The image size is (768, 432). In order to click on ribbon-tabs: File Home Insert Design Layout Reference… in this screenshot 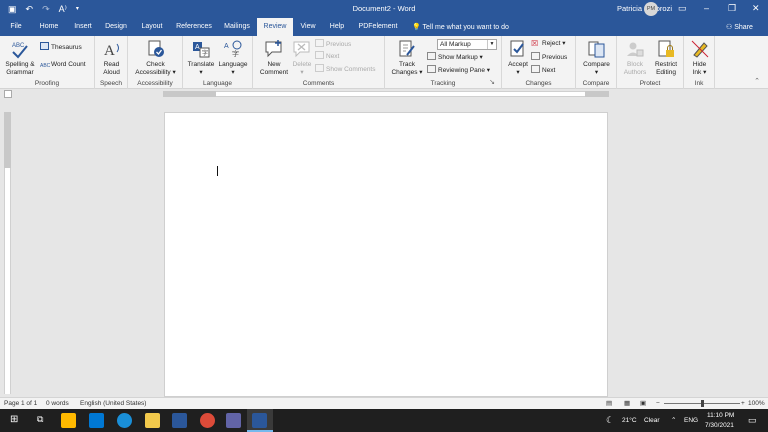, I will do `click(384, 27)`.